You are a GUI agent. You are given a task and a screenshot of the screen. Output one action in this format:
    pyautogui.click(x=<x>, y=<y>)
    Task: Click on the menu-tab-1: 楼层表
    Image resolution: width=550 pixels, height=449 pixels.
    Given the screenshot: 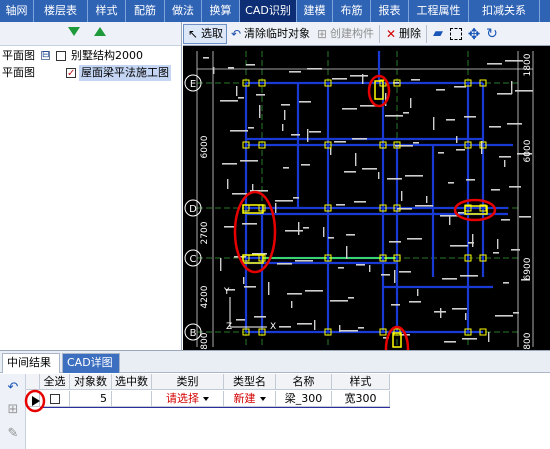 What is the action you would take?
    pyautogui.click(x=61, y=11)
    